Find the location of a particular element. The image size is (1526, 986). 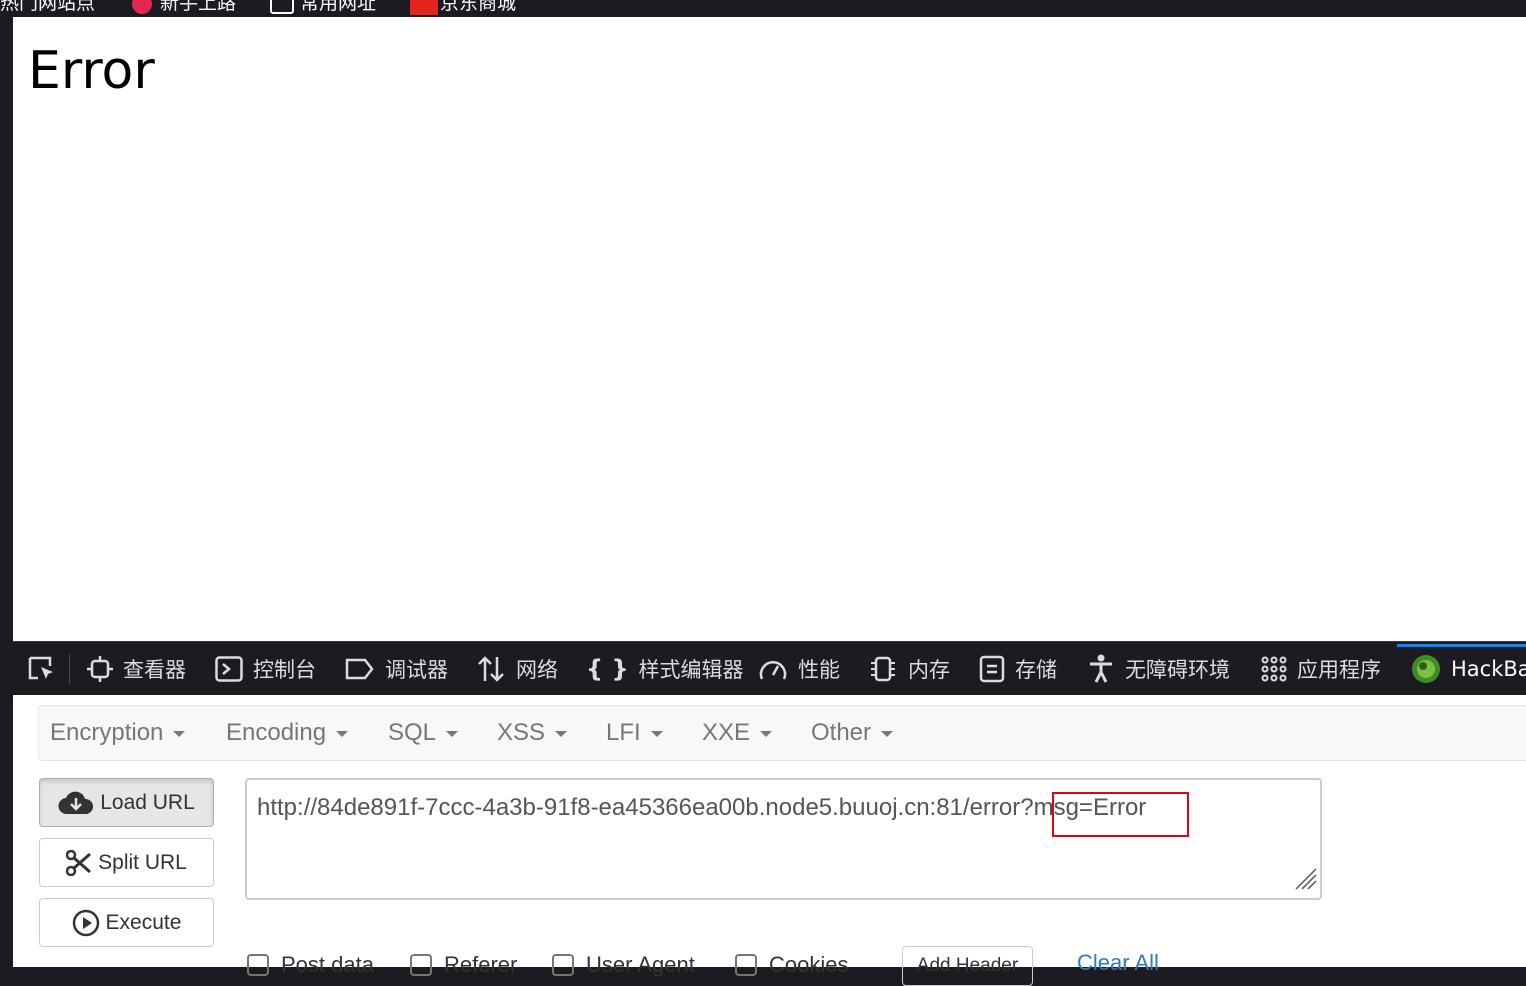

tab-performance: 性能 is located at coordinates (799, 669).